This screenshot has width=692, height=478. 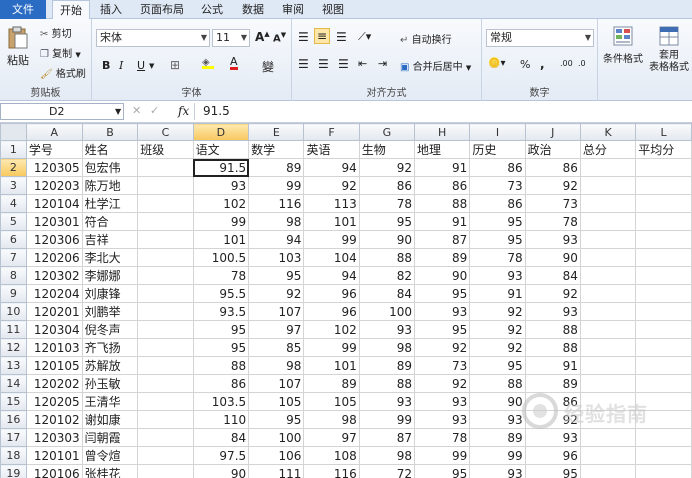 I want to click on column-header-h: H, so click(x=442, y=132).